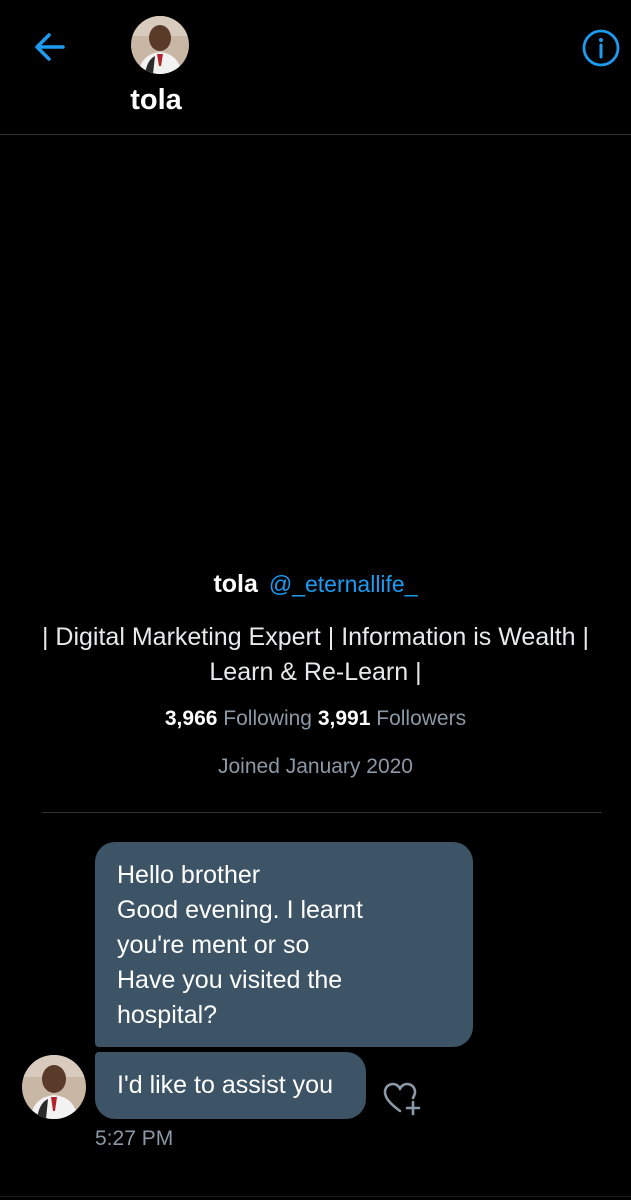 This screenshot has width=631, height=1200. I want to click on message-line: you're ment or so, so click(213, 945).